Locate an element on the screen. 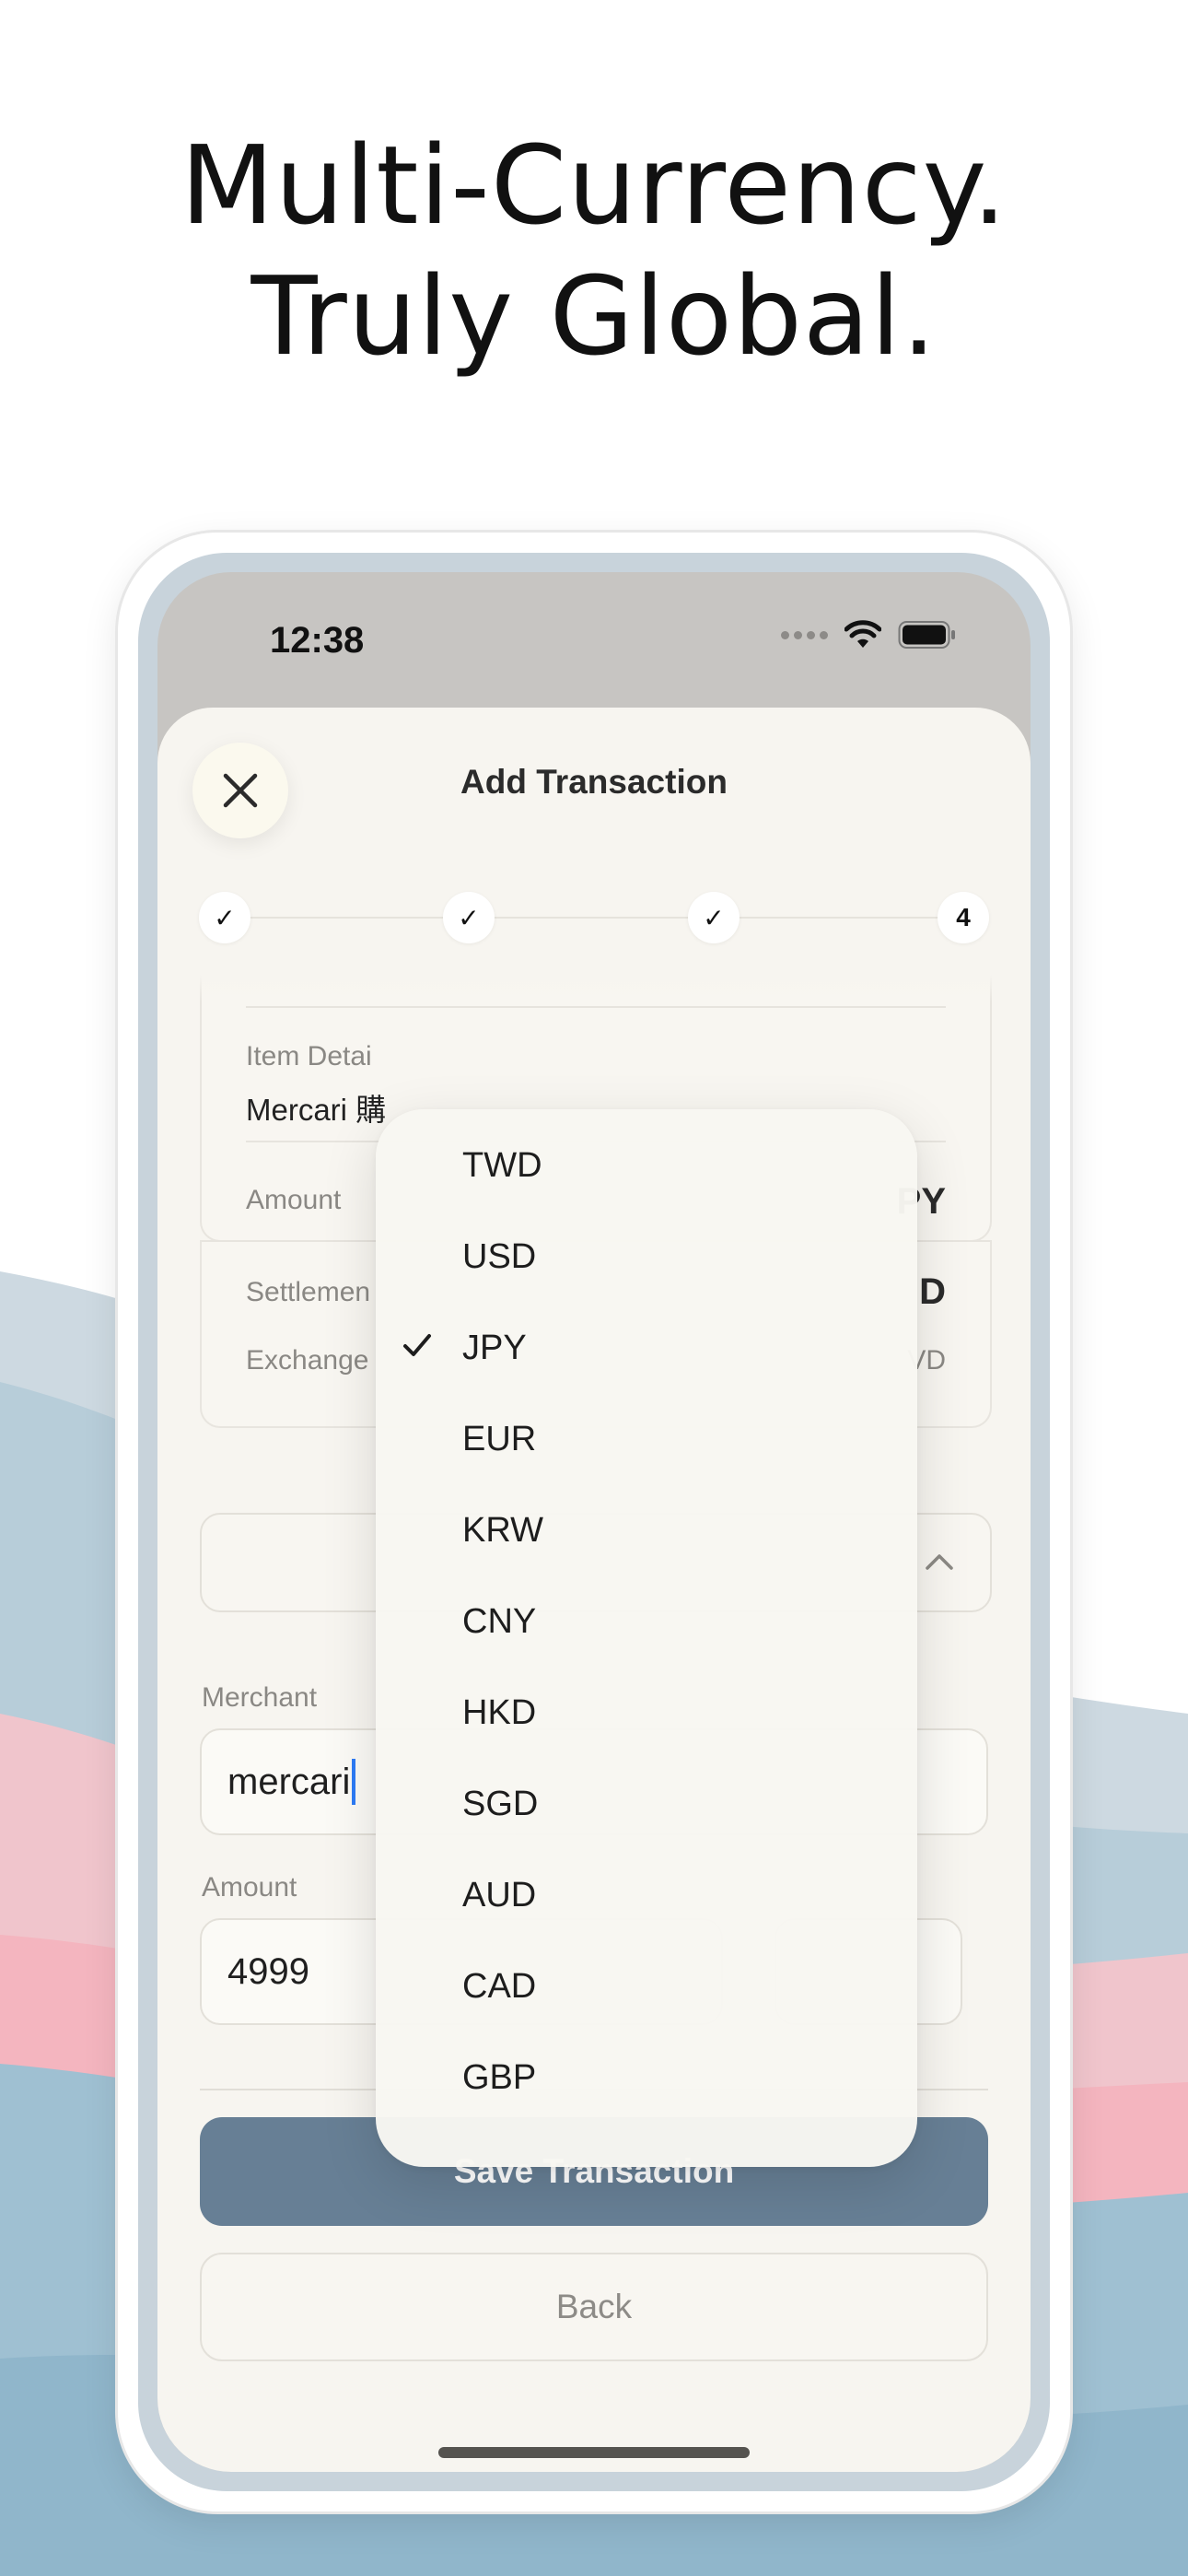  home-indicator is located at coordinates (594, 2452).